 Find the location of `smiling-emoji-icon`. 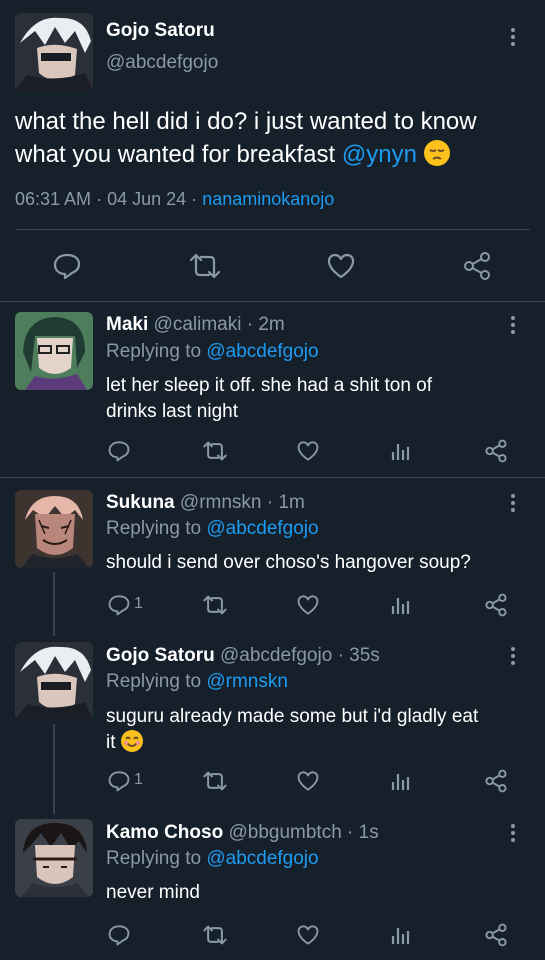

smiling-emoji-icon is located at coordinates (131, 741).